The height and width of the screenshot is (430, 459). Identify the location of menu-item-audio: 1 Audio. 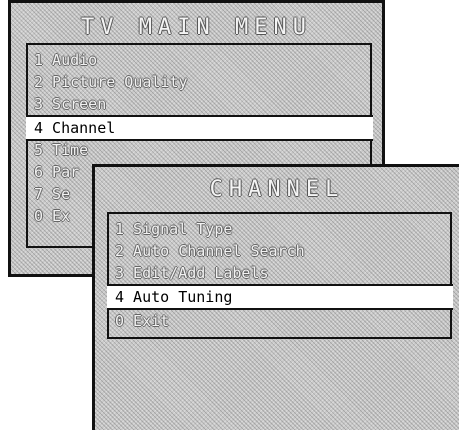
(202, 60).